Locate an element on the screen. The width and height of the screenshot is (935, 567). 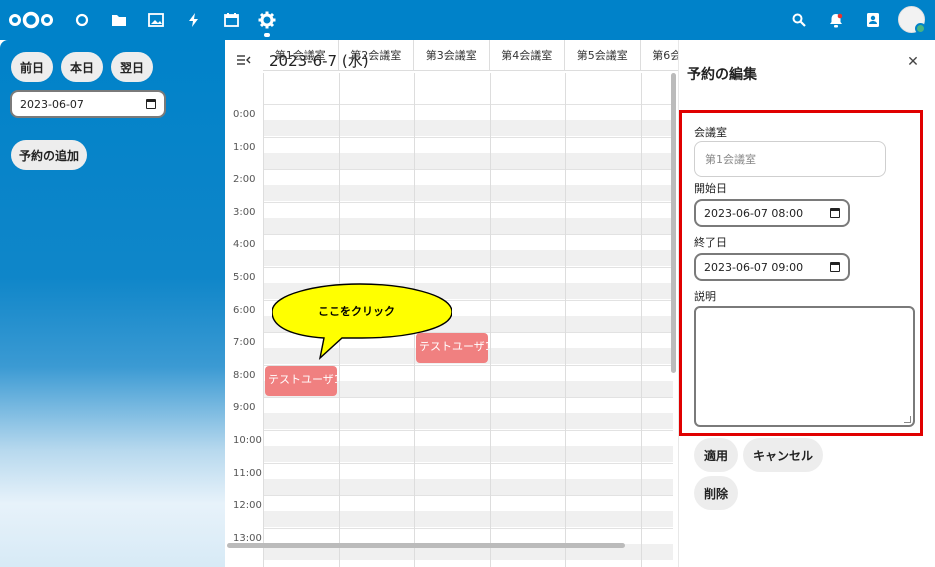
calendar-icon is located at coordinates (231, 20).